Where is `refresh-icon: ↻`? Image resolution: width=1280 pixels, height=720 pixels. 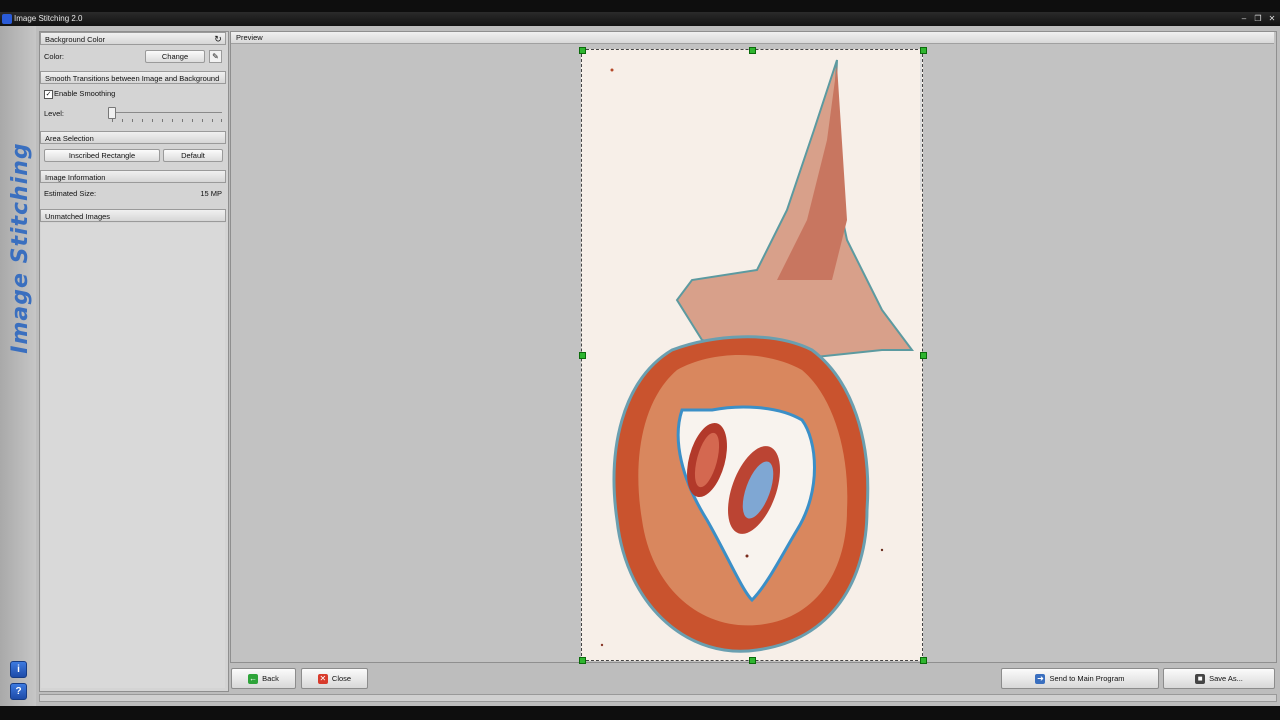
refresh-icon: ↻ is located at coordinates (218, 39).